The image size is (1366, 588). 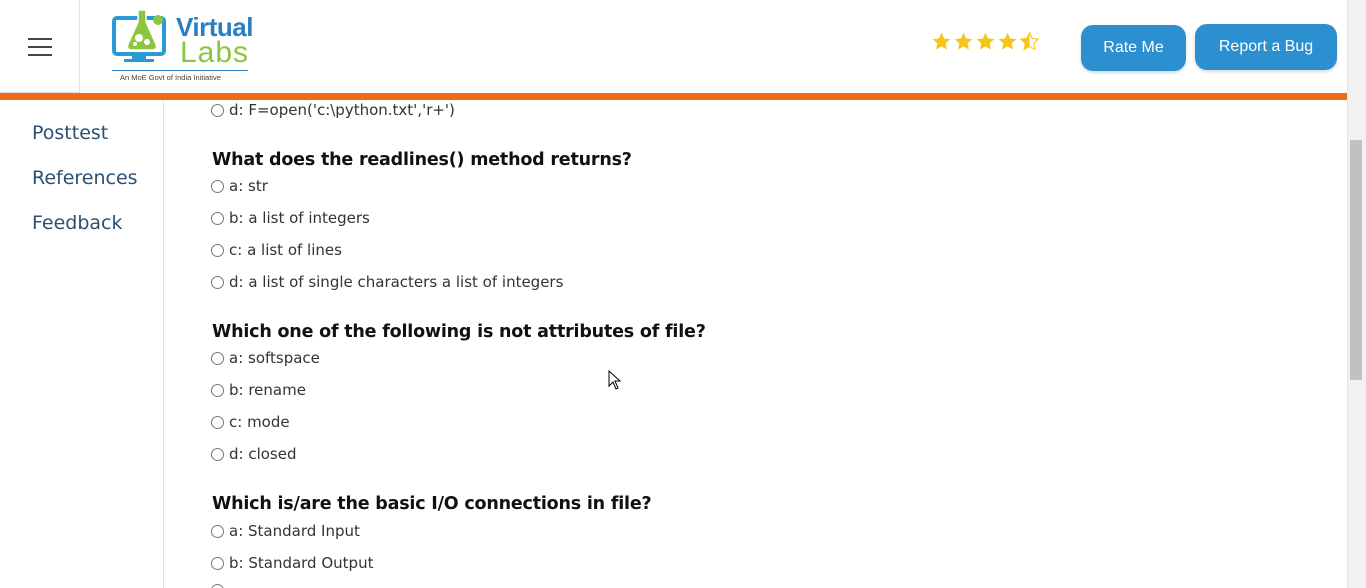 What do you see at coordinates (263, 454) in the screenshot?
I see `option-label: d: closed` at bounding box center [263, 454].